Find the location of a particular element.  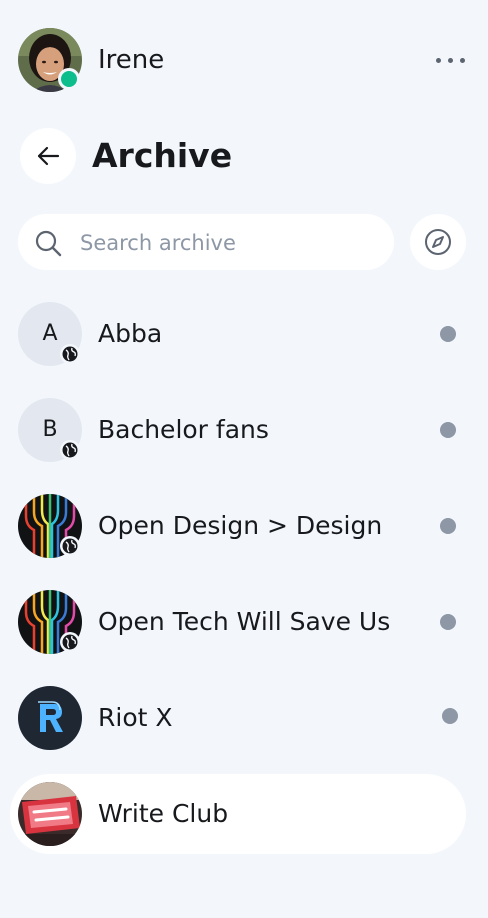

room-name: Open Design > Design is located at coordinates (240, 525).